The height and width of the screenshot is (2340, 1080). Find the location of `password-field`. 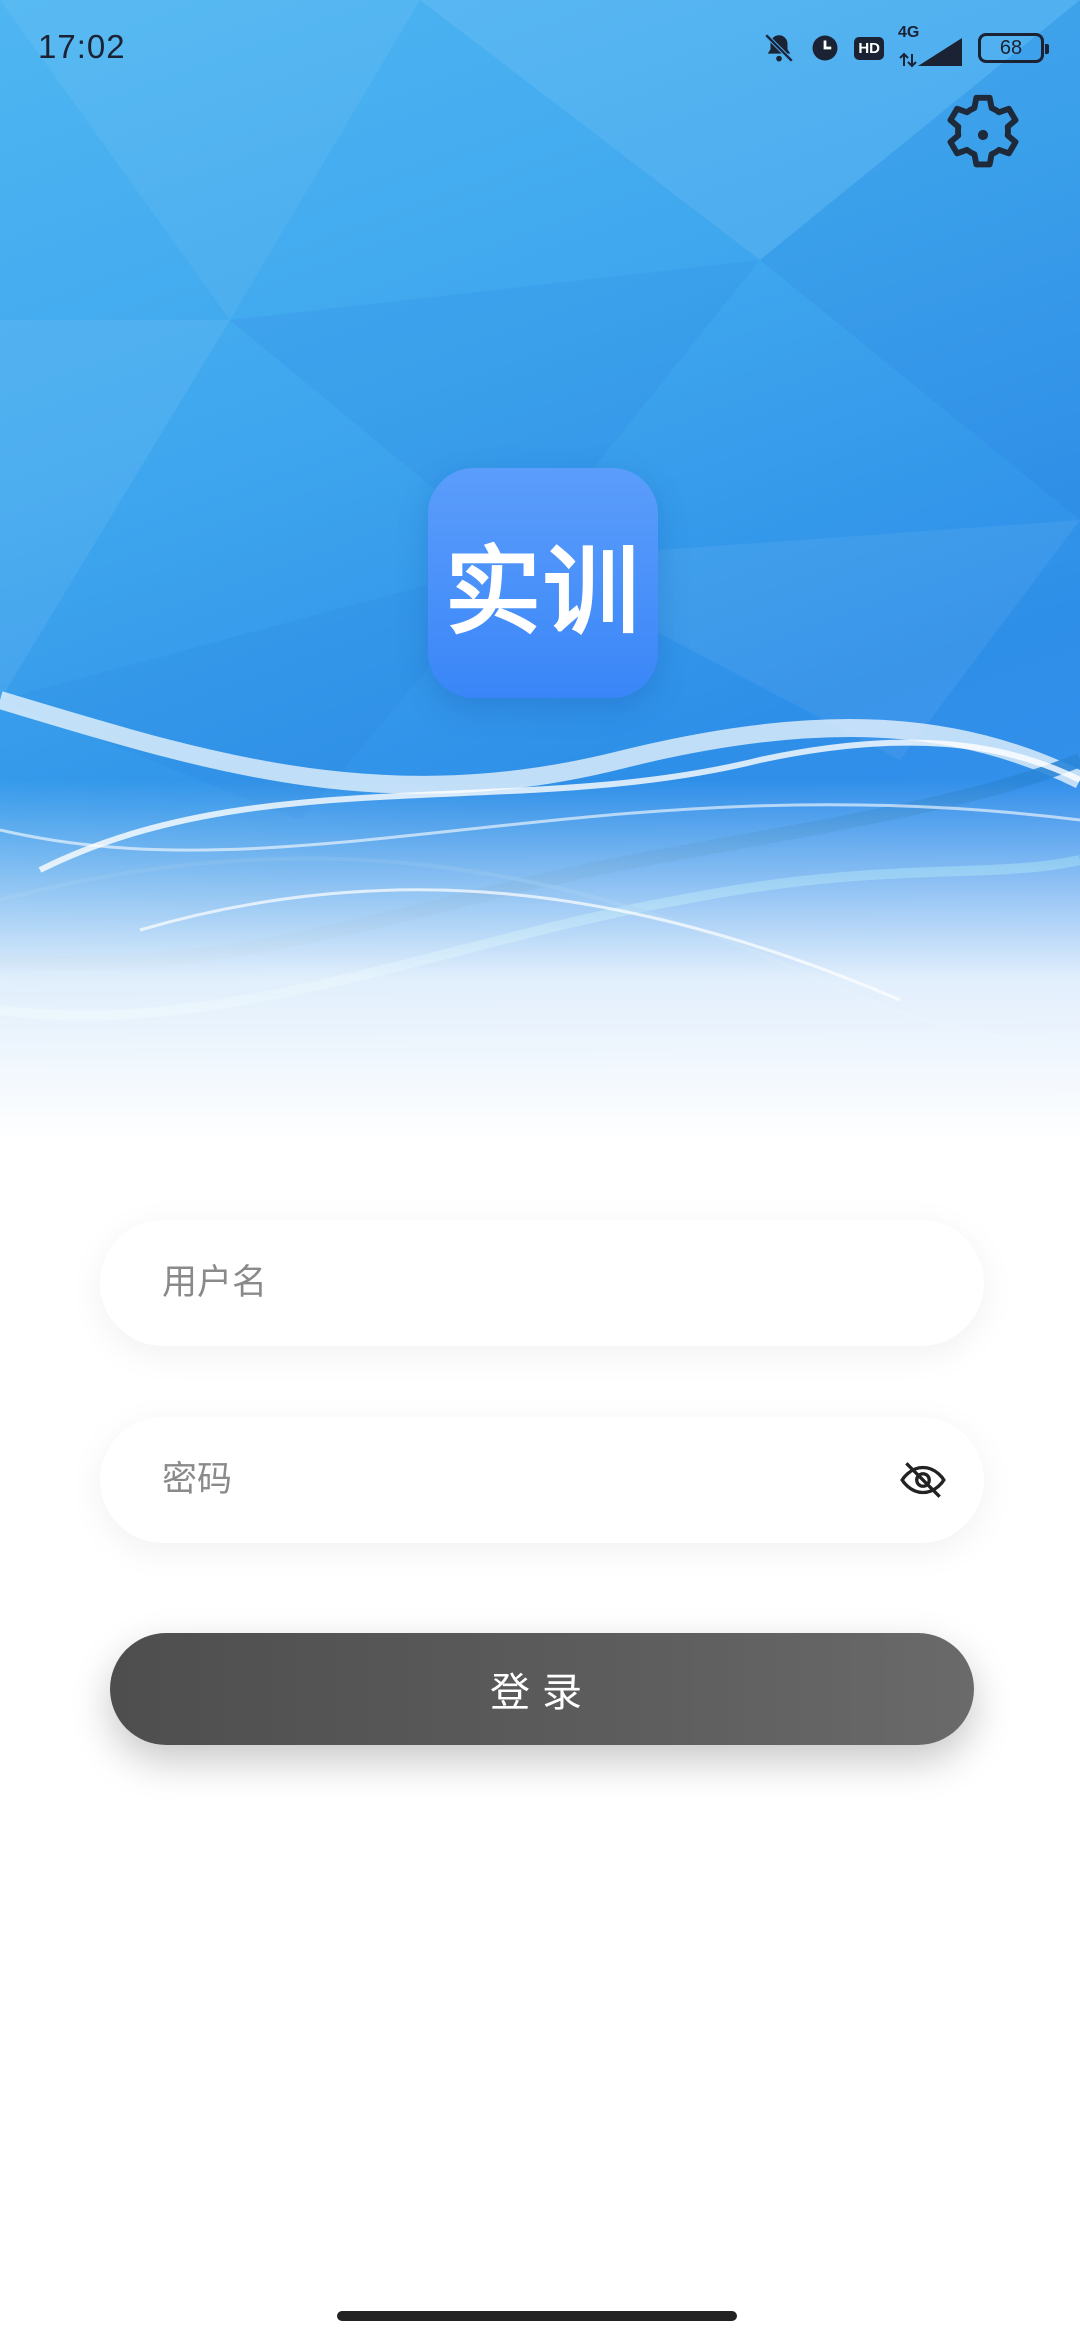

password-field is located at coordinates (542, 1480).